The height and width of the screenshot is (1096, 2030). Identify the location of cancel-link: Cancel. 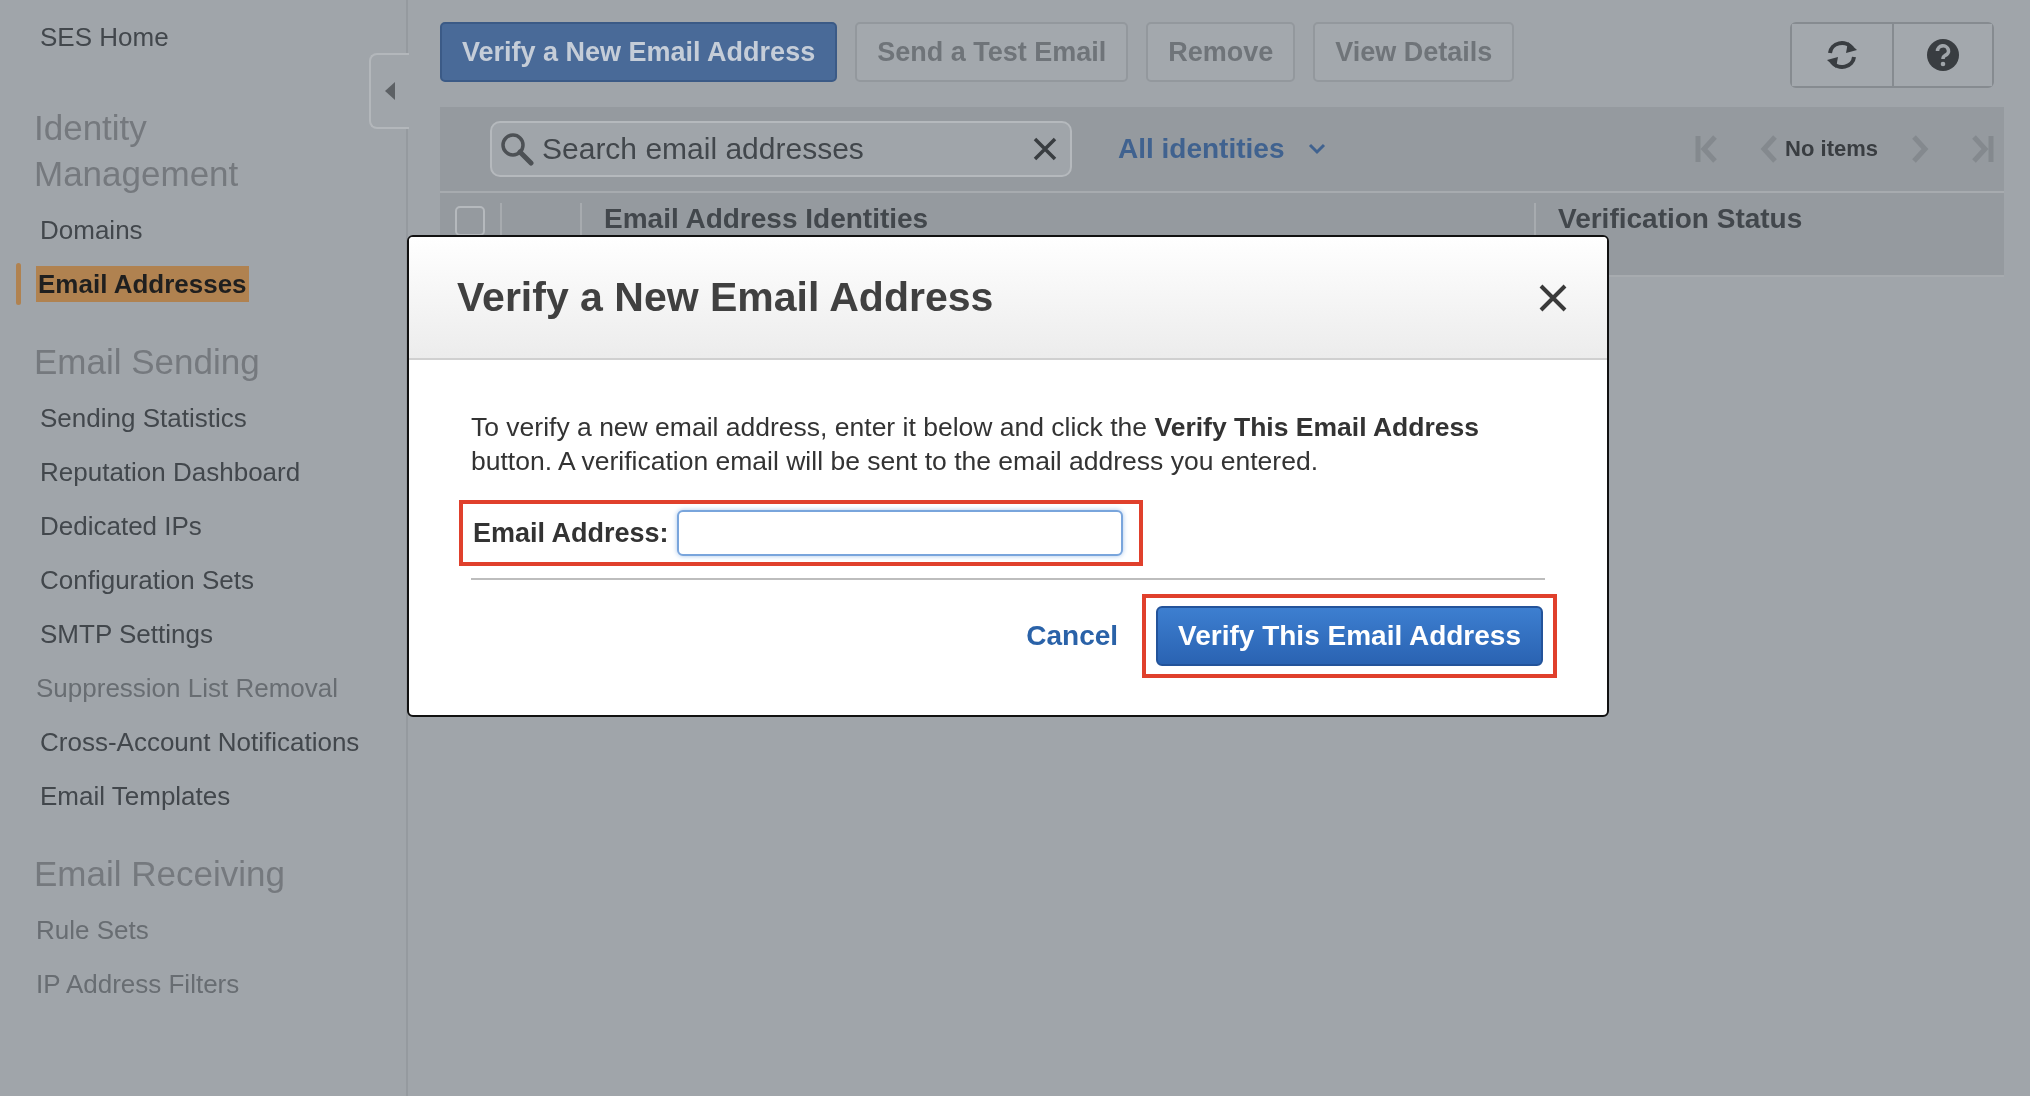
(1072, 636).